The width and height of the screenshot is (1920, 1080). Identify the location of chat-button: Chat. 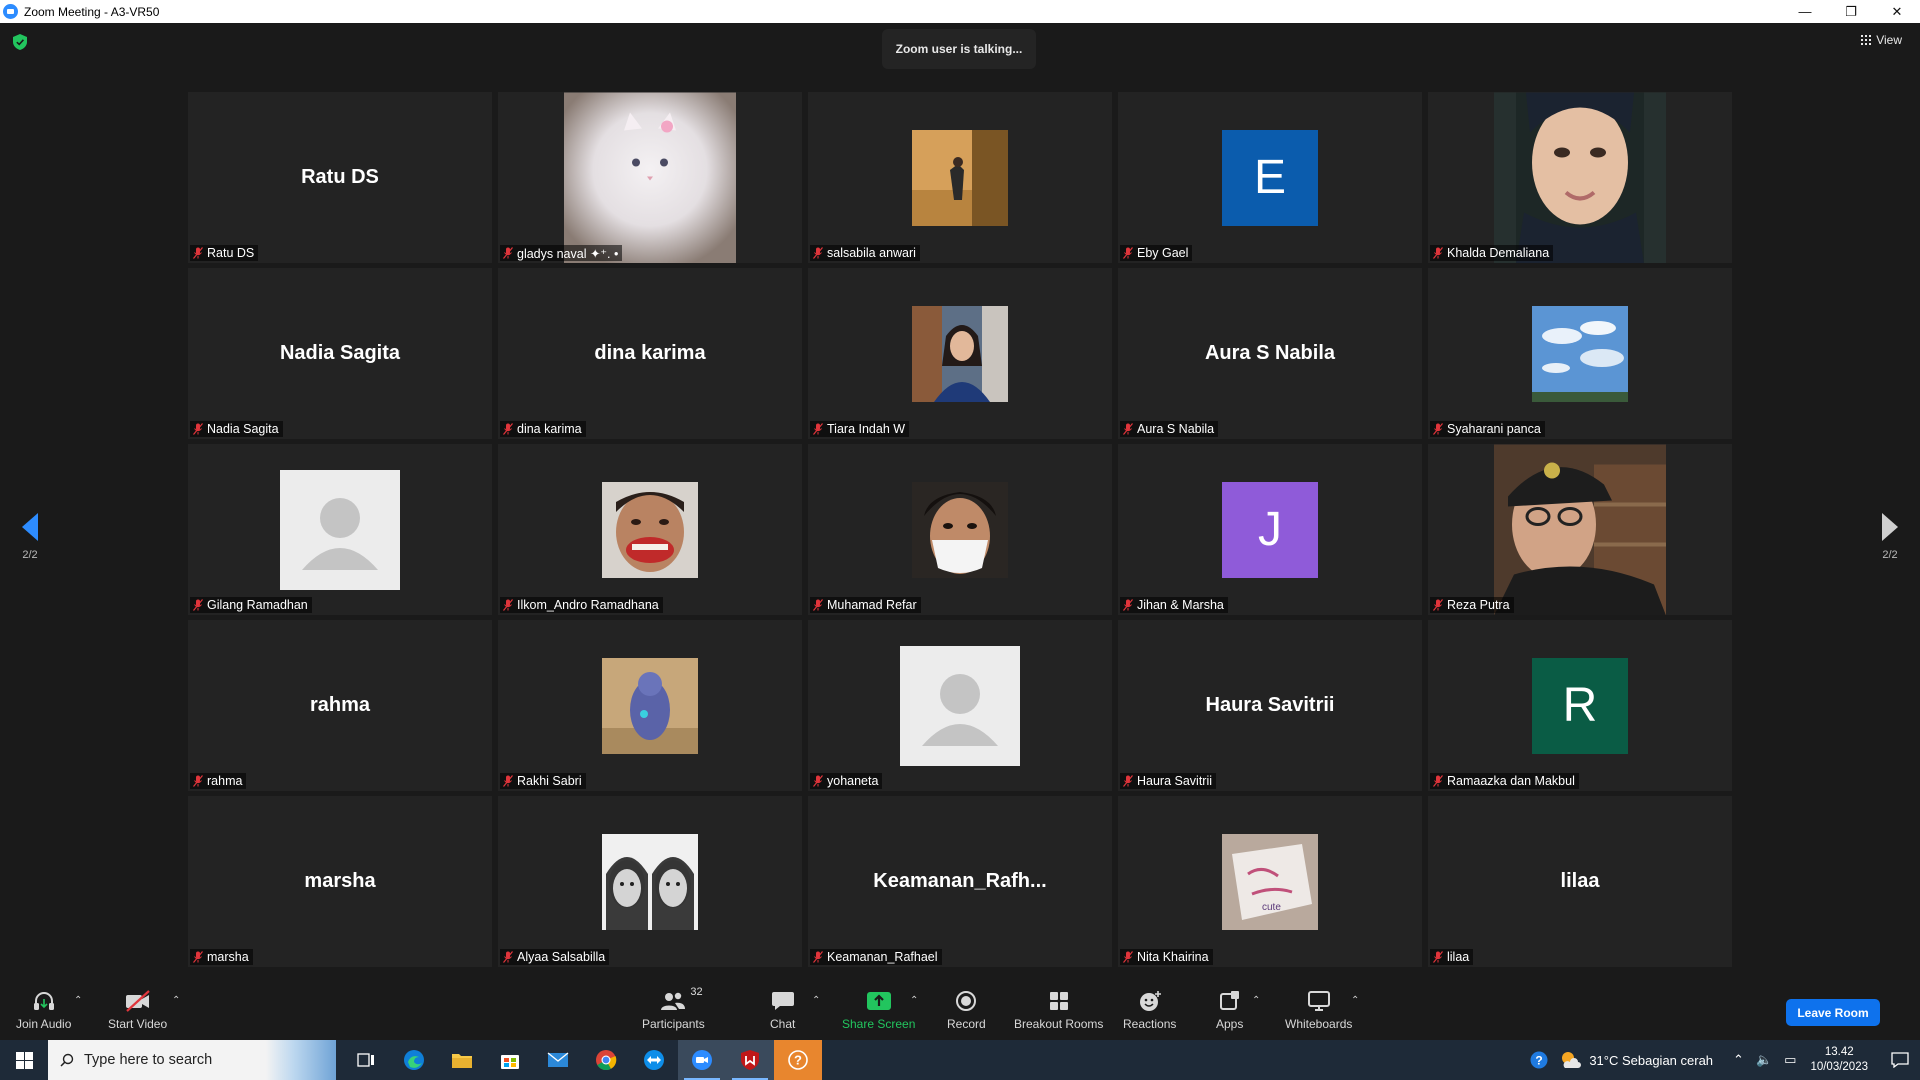
(782, 1010).